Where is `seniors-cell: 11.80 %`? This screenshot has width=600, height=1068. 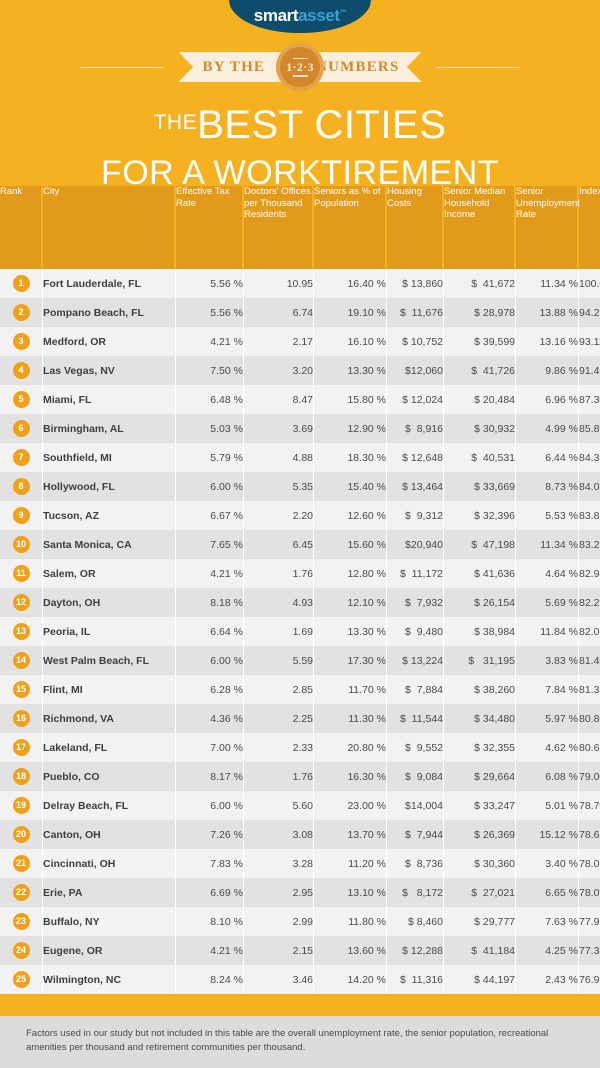 seniors-cell: 11.80 % is located at coordinates (350, 921).